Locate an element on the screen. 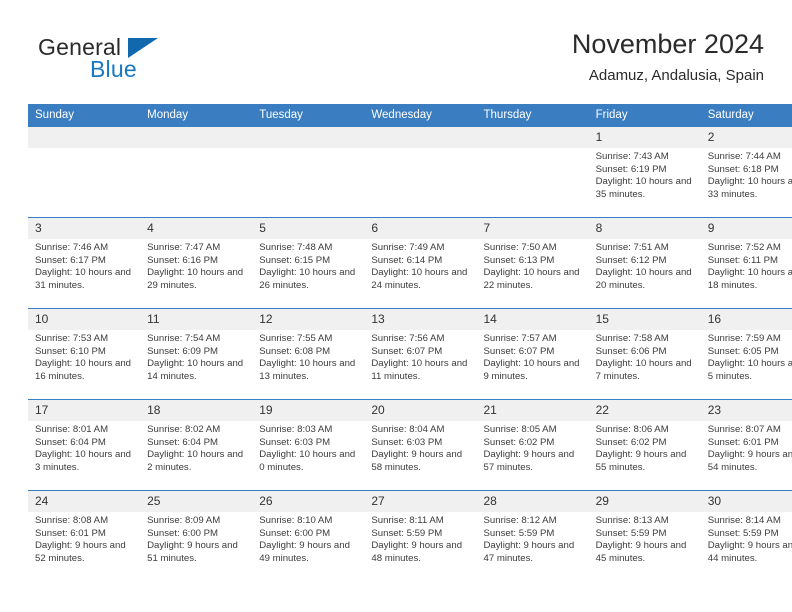  day-number: 22 is located at coordinates (644, 410).